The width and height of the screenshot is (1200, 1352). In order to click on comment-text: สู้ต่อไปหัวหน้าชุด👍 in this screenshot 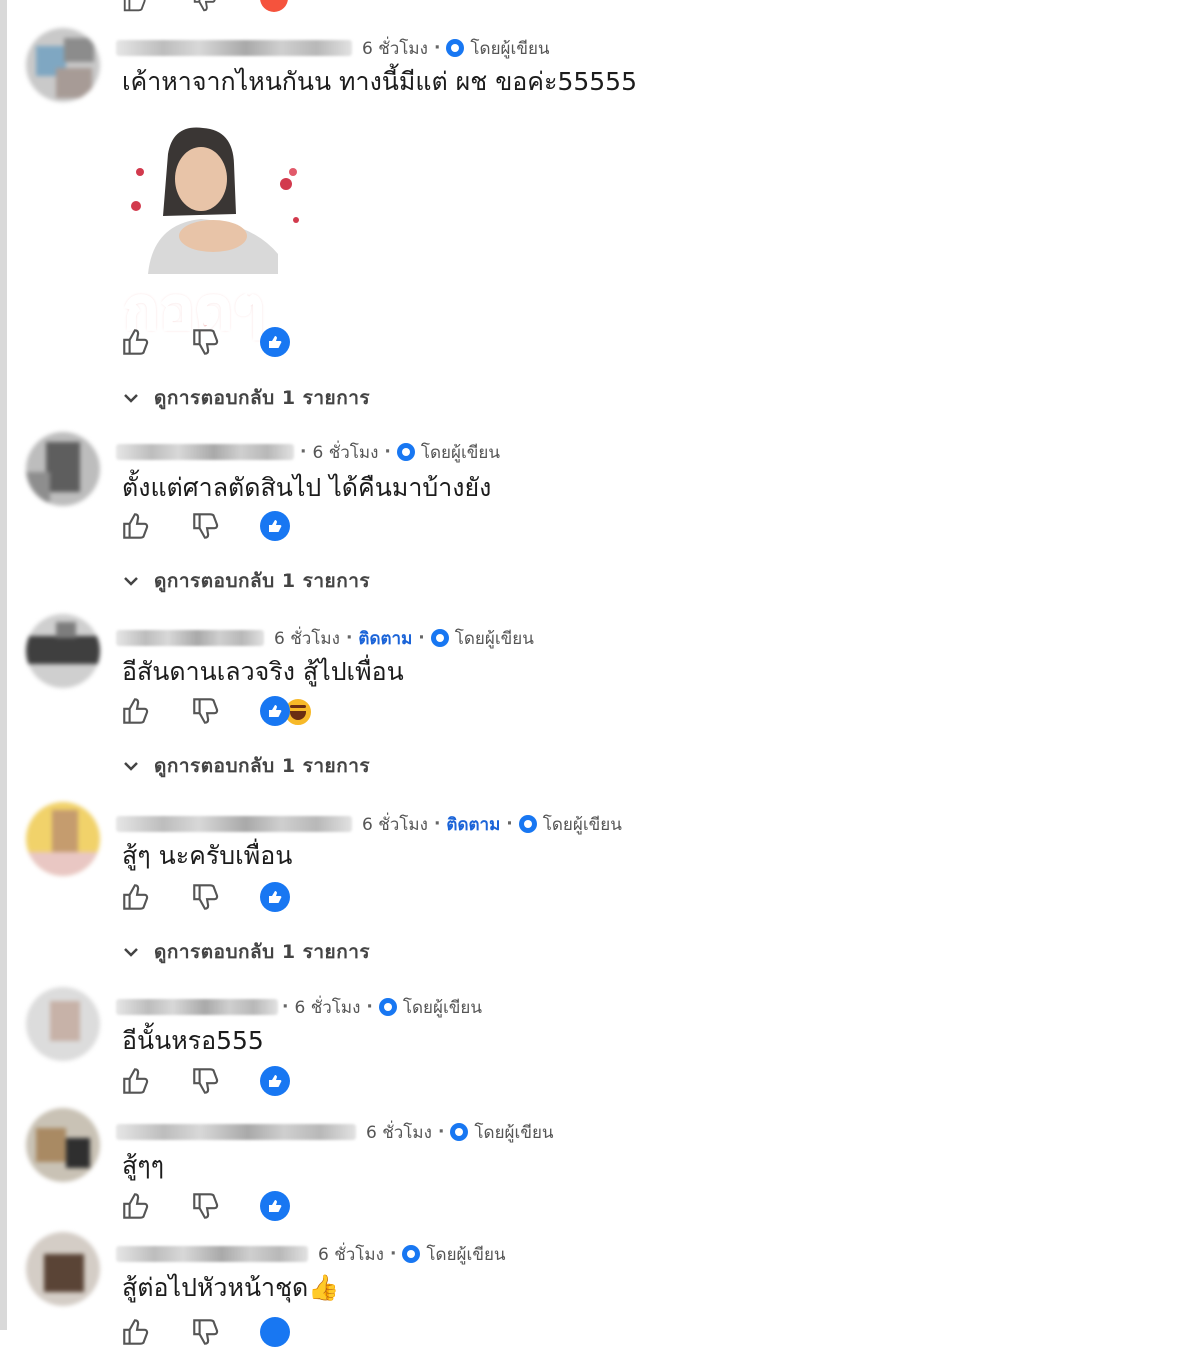, I will do `click(231, 1287)`.